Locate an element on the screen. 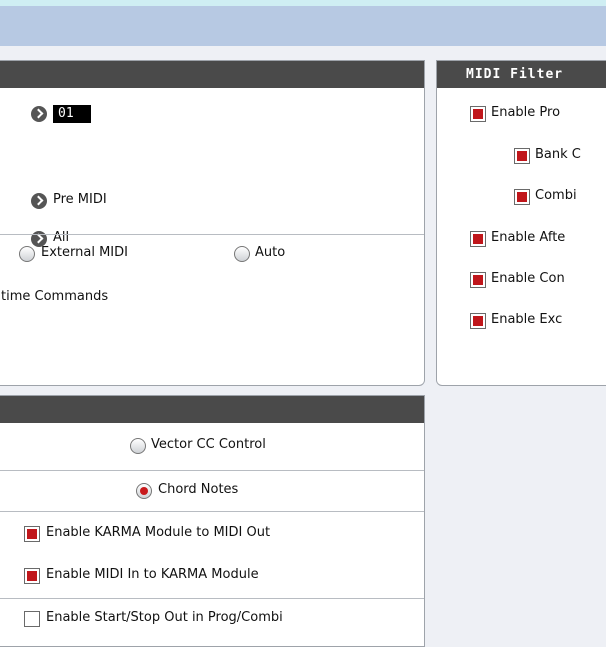 This screenshot has width=606, height=647. karma-panel-header is located at coordinates (212, 409).